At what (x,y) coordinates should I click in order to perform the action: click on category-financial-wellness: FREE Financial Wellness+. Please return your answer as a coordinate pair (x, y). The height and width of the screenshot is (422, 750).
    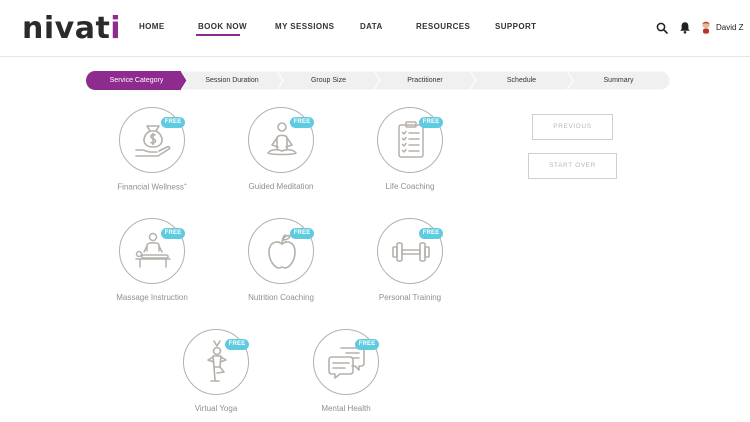
    Looking at the image, I should click on (152, 151).